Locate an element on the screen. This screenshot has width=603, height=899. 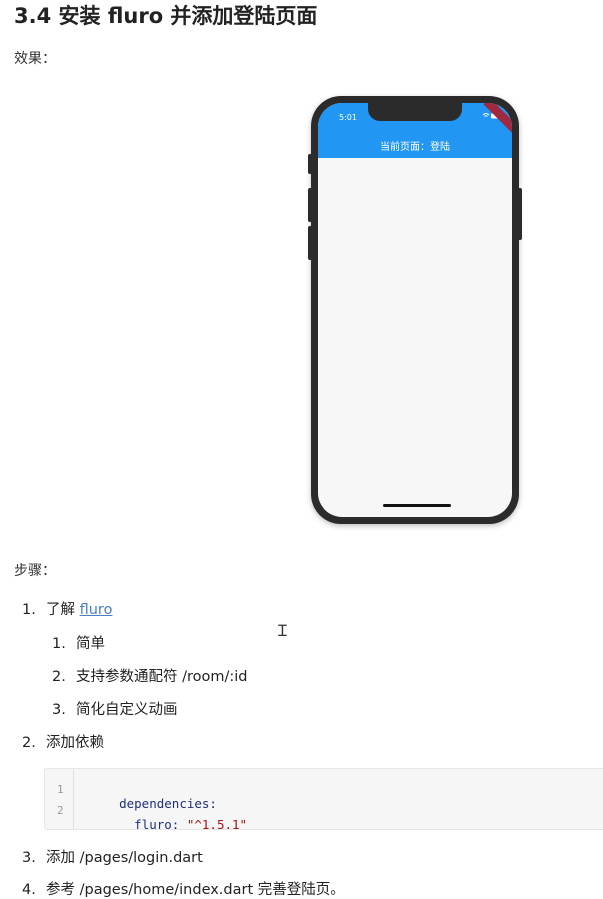
phone-mute-switch is located at coordinates (310, 164).